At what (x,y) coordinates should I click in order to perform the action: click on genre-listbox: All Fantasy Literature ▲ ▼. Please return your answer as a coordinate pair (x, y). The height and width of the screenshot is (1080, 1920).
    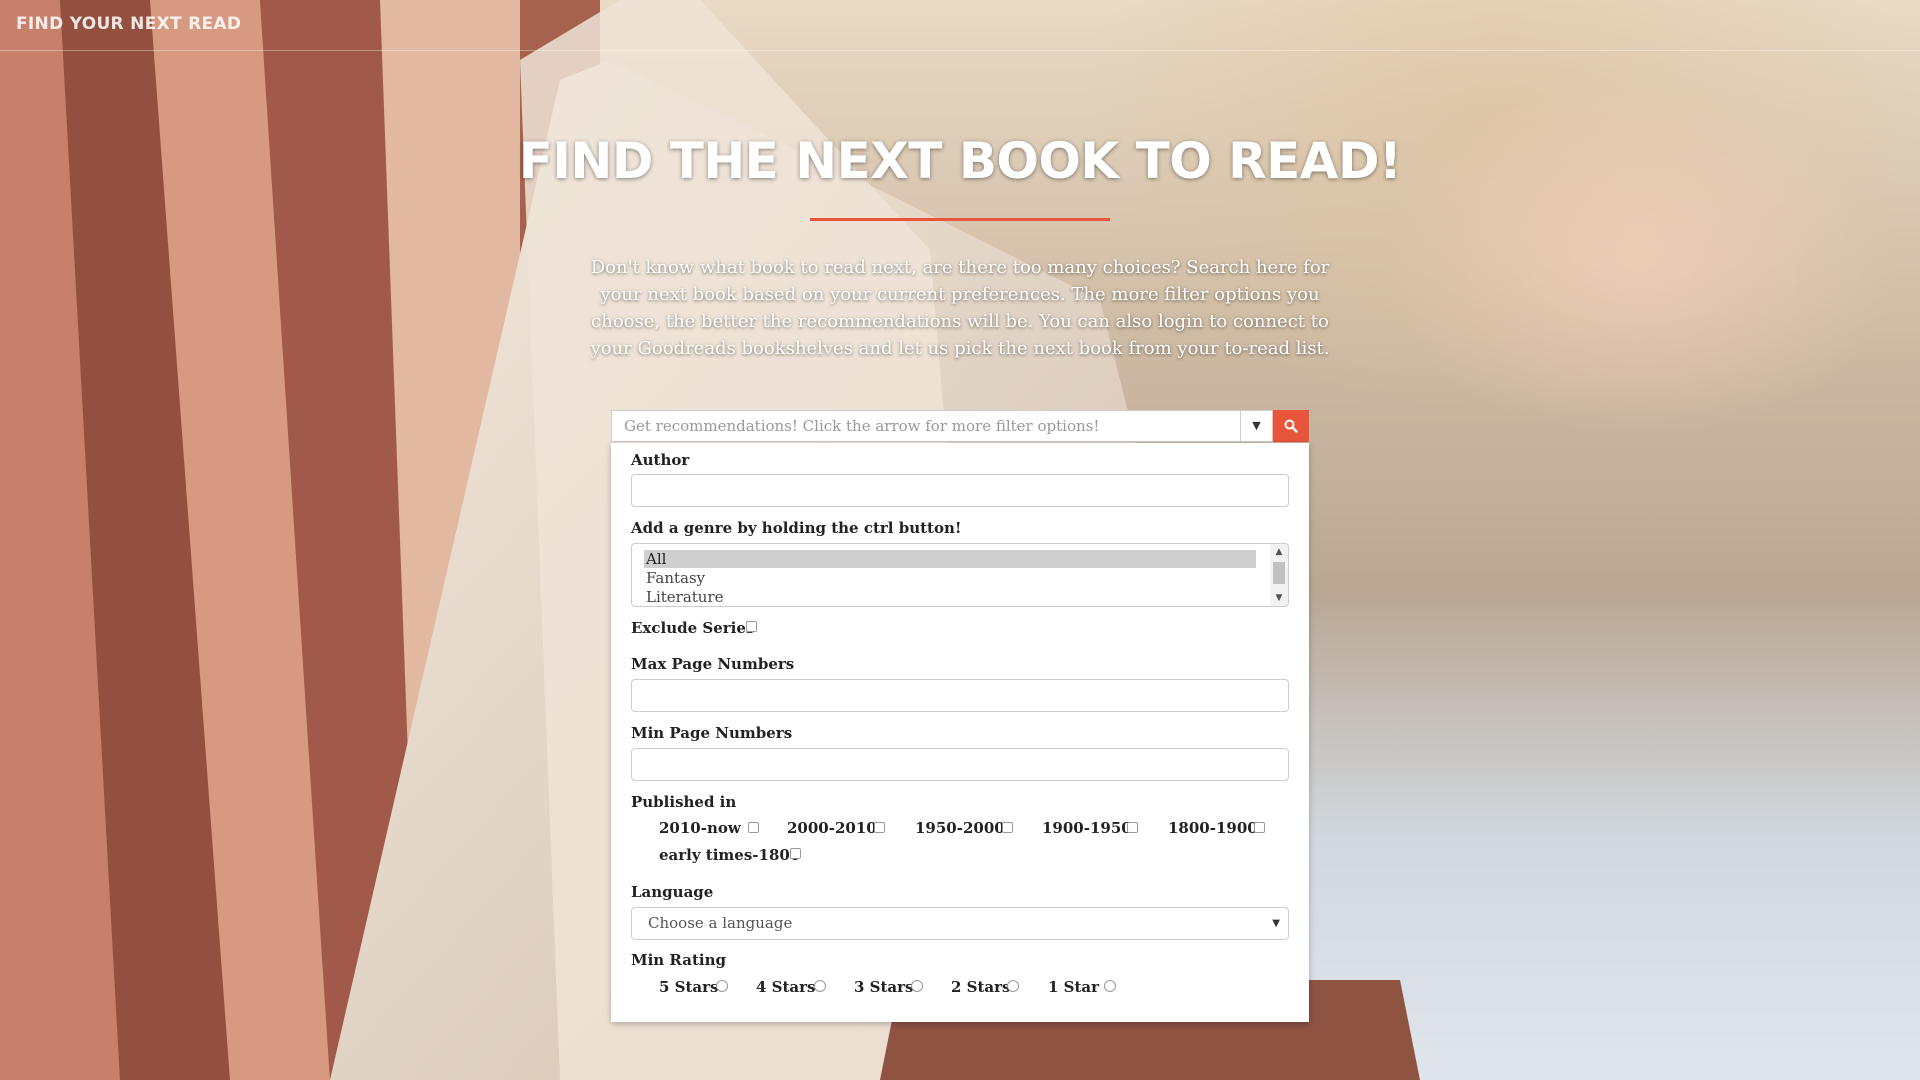
    Looking at the image, I should click on (960, 575).